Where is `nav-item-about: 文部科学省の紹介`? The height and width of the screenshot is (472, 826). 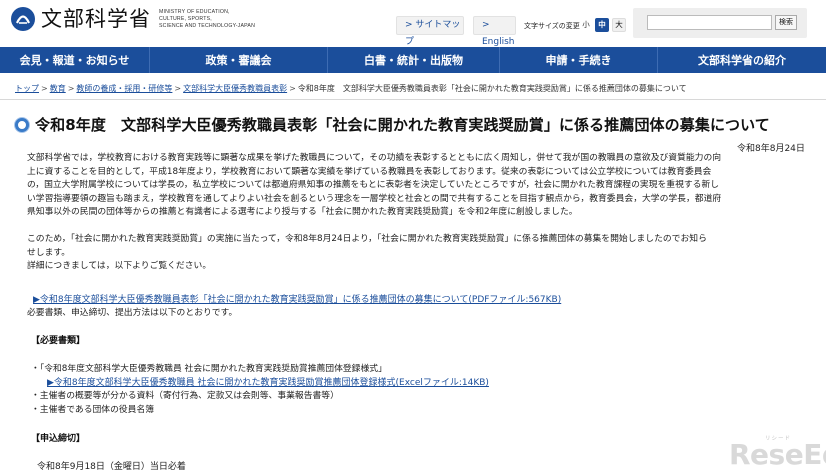
nav-item-about: 文部科学省の紹介 is located at coordinates (742, 60).